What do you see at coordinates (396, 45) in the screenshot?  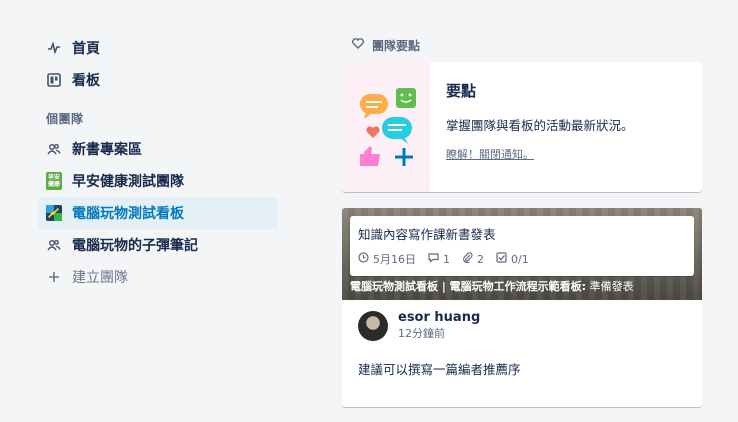 I see `highlights-heading-label: 團隊要點` at bounding box center [396, 45].